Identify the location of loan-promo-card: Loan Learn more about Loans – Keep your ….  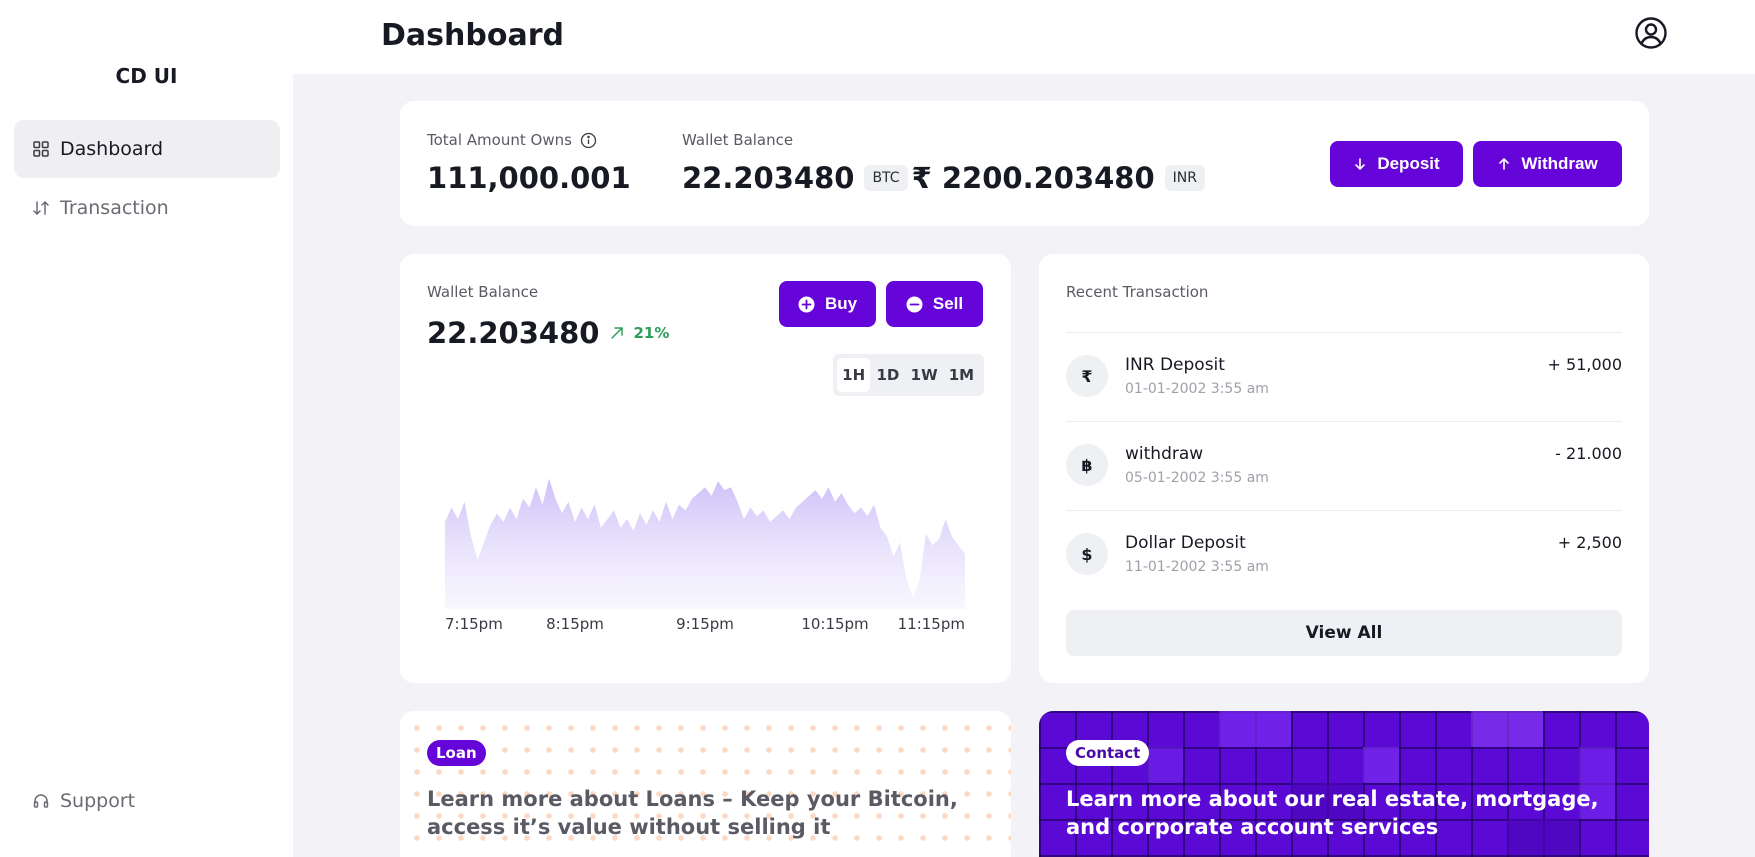
(705, 784).